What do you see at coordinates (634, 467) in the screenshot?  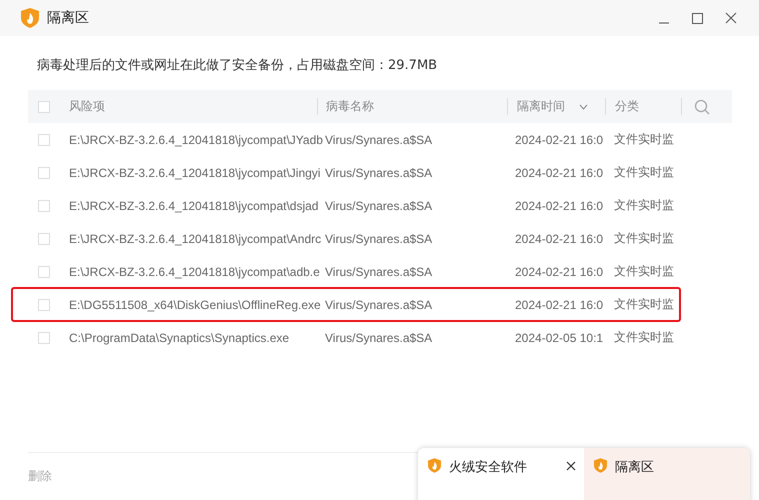 I see `preview-title: 隔离区` at bounding box center [634, 467].